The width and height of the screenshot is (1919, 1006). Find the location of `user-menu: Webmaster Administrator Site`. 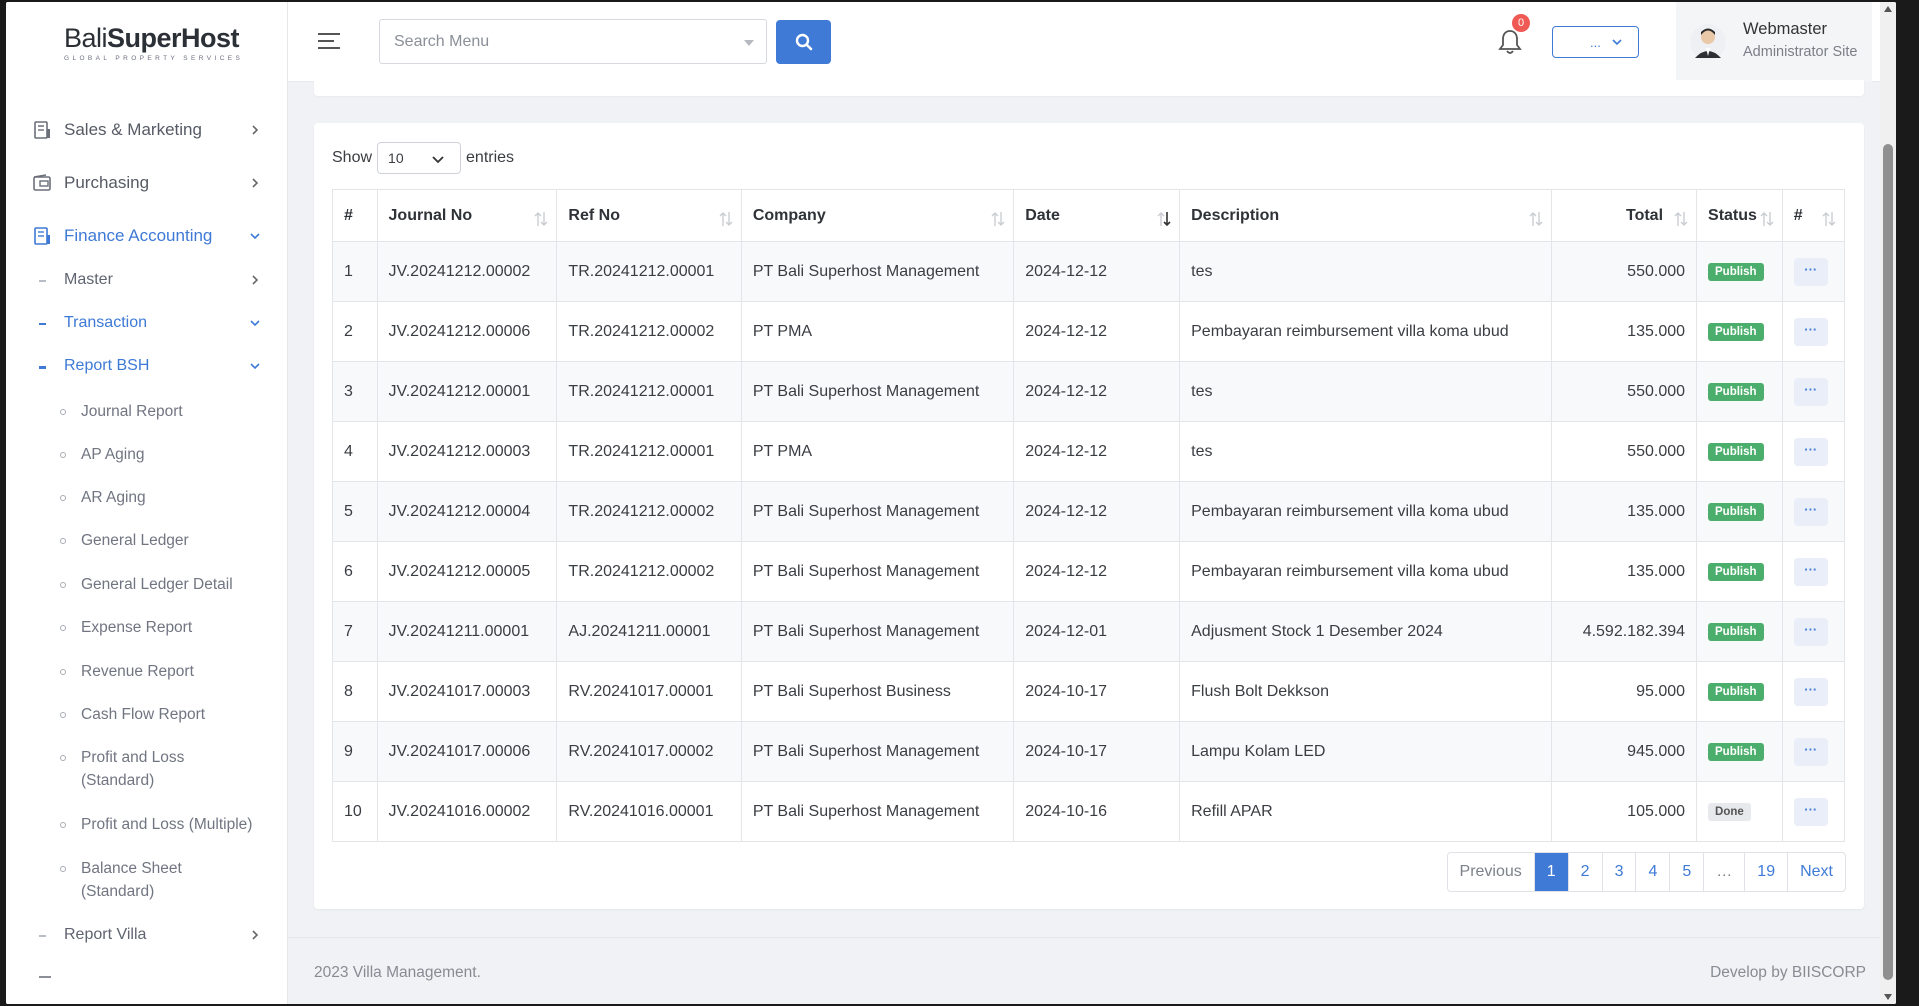

user-menu: Webmaster Administrator Site is located at coordinates (1774, 42).